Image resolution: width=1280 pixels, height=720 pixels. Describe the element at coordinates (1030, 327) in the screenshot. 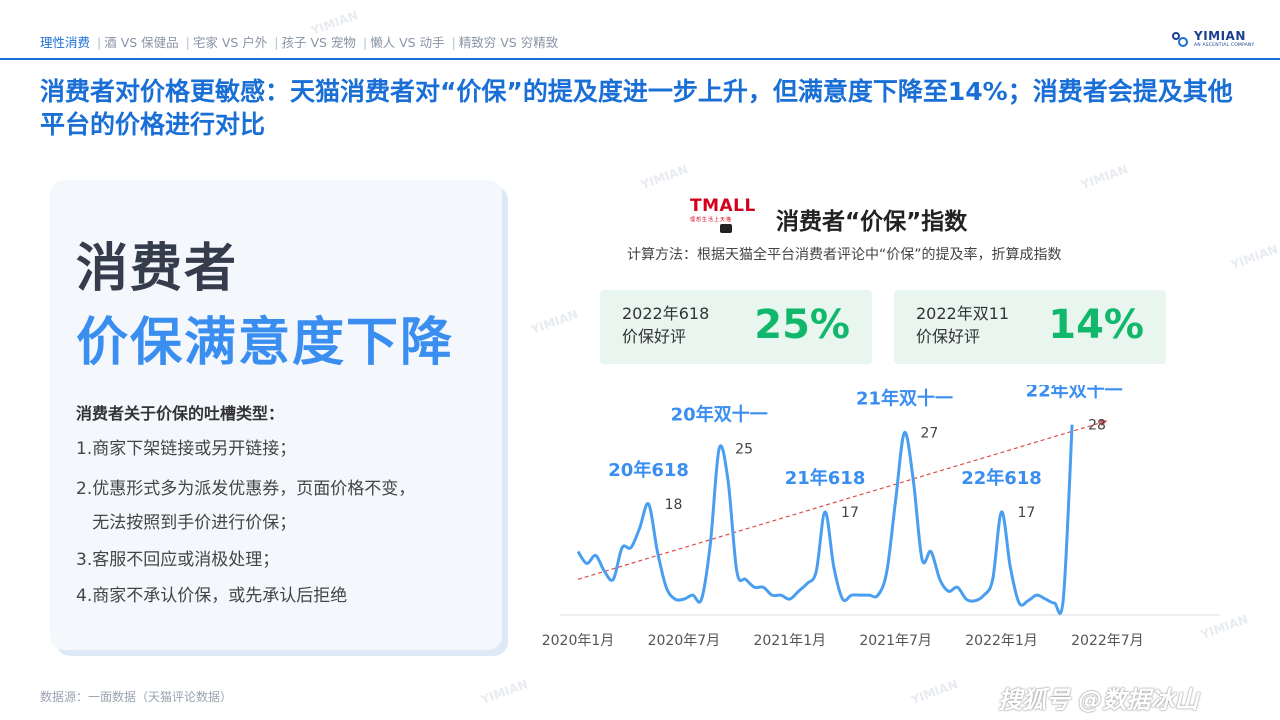

I see `kpi-card-double11: 2022年双11 价保好评 14%` at that location.